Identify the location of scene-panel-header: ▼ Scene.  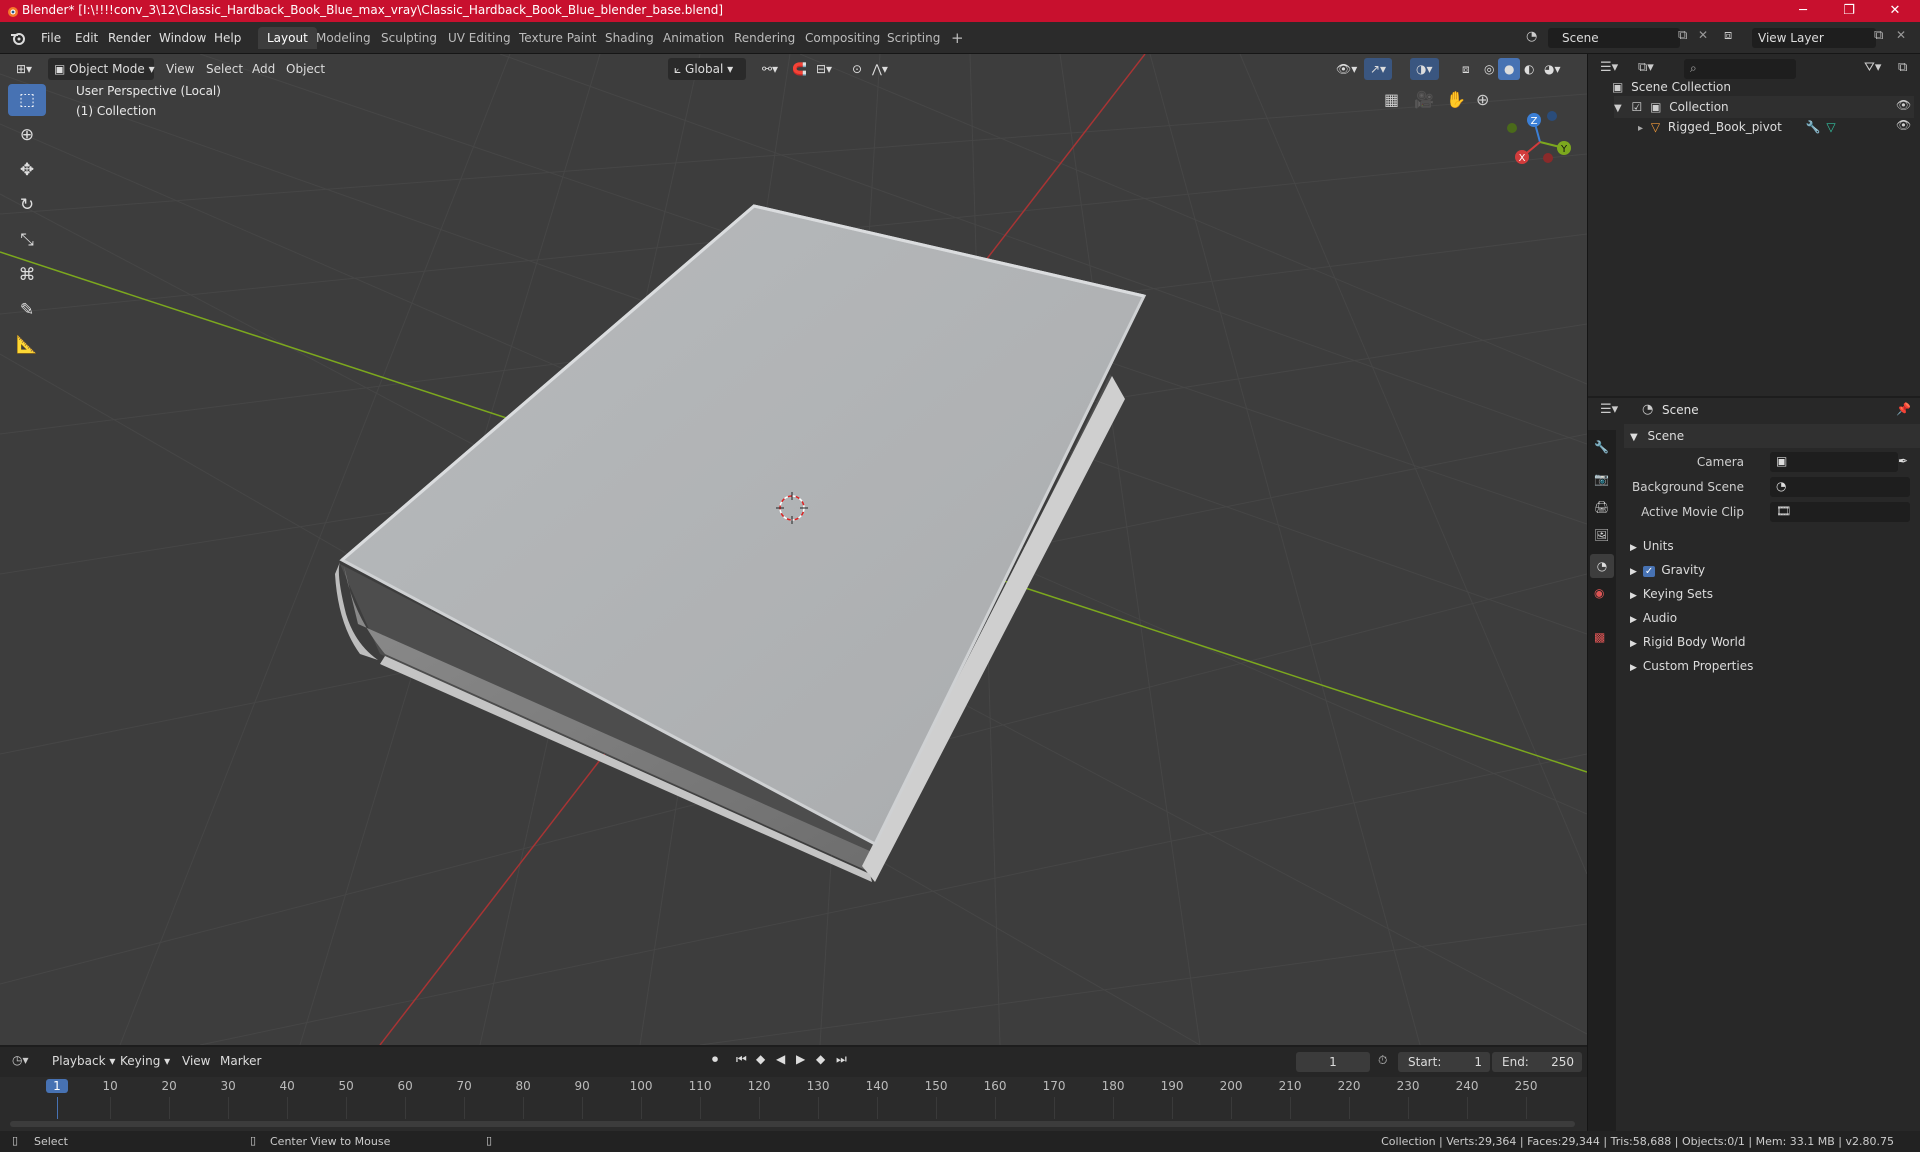
(1772, 436).